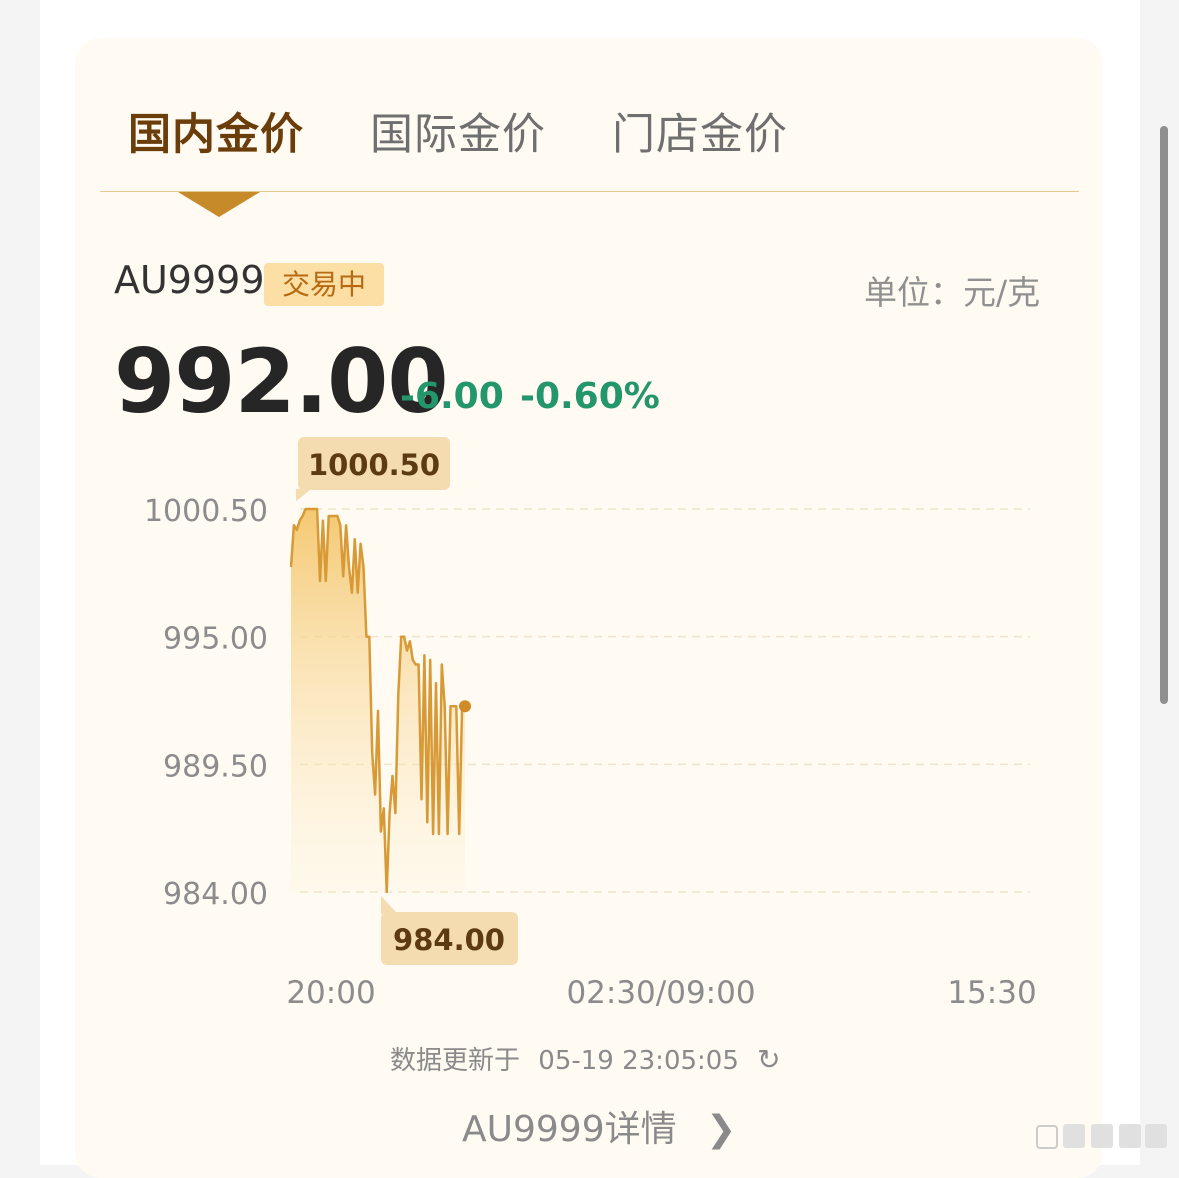 The image size is (1179, 1178). I want to click on price-change-percent: -0.60%, so click(590, 396).